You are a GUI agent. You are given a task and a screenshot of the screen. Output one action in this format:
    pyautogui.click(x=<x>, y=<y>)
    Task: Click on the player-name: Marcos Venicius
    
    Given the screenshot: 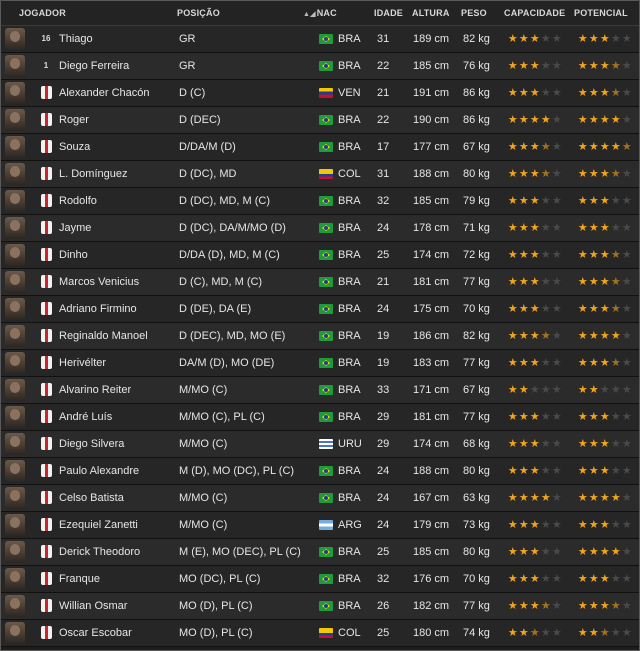 What is the action you would take?
    pyautogui.click(x=99, y=282)
    